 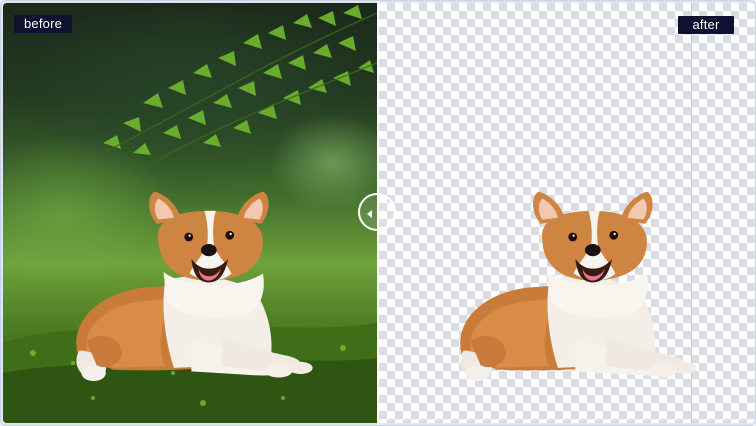 What do you see at coordinates (43, 24) in the screenshot?
I see `before-label: before` at bounding box center [43, 24].